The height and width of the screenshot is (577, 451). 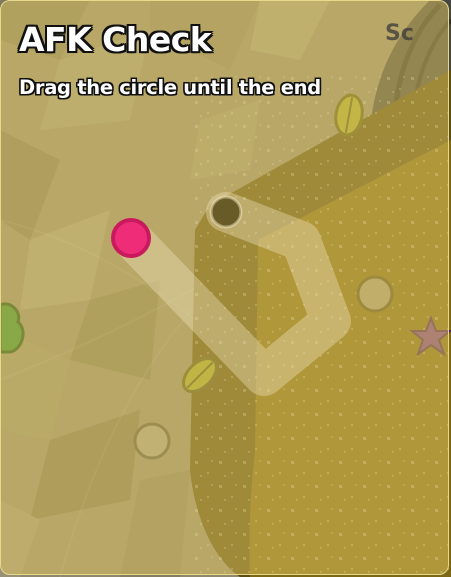 I want to click on ring-target-icon, so click(x=226, y=212).